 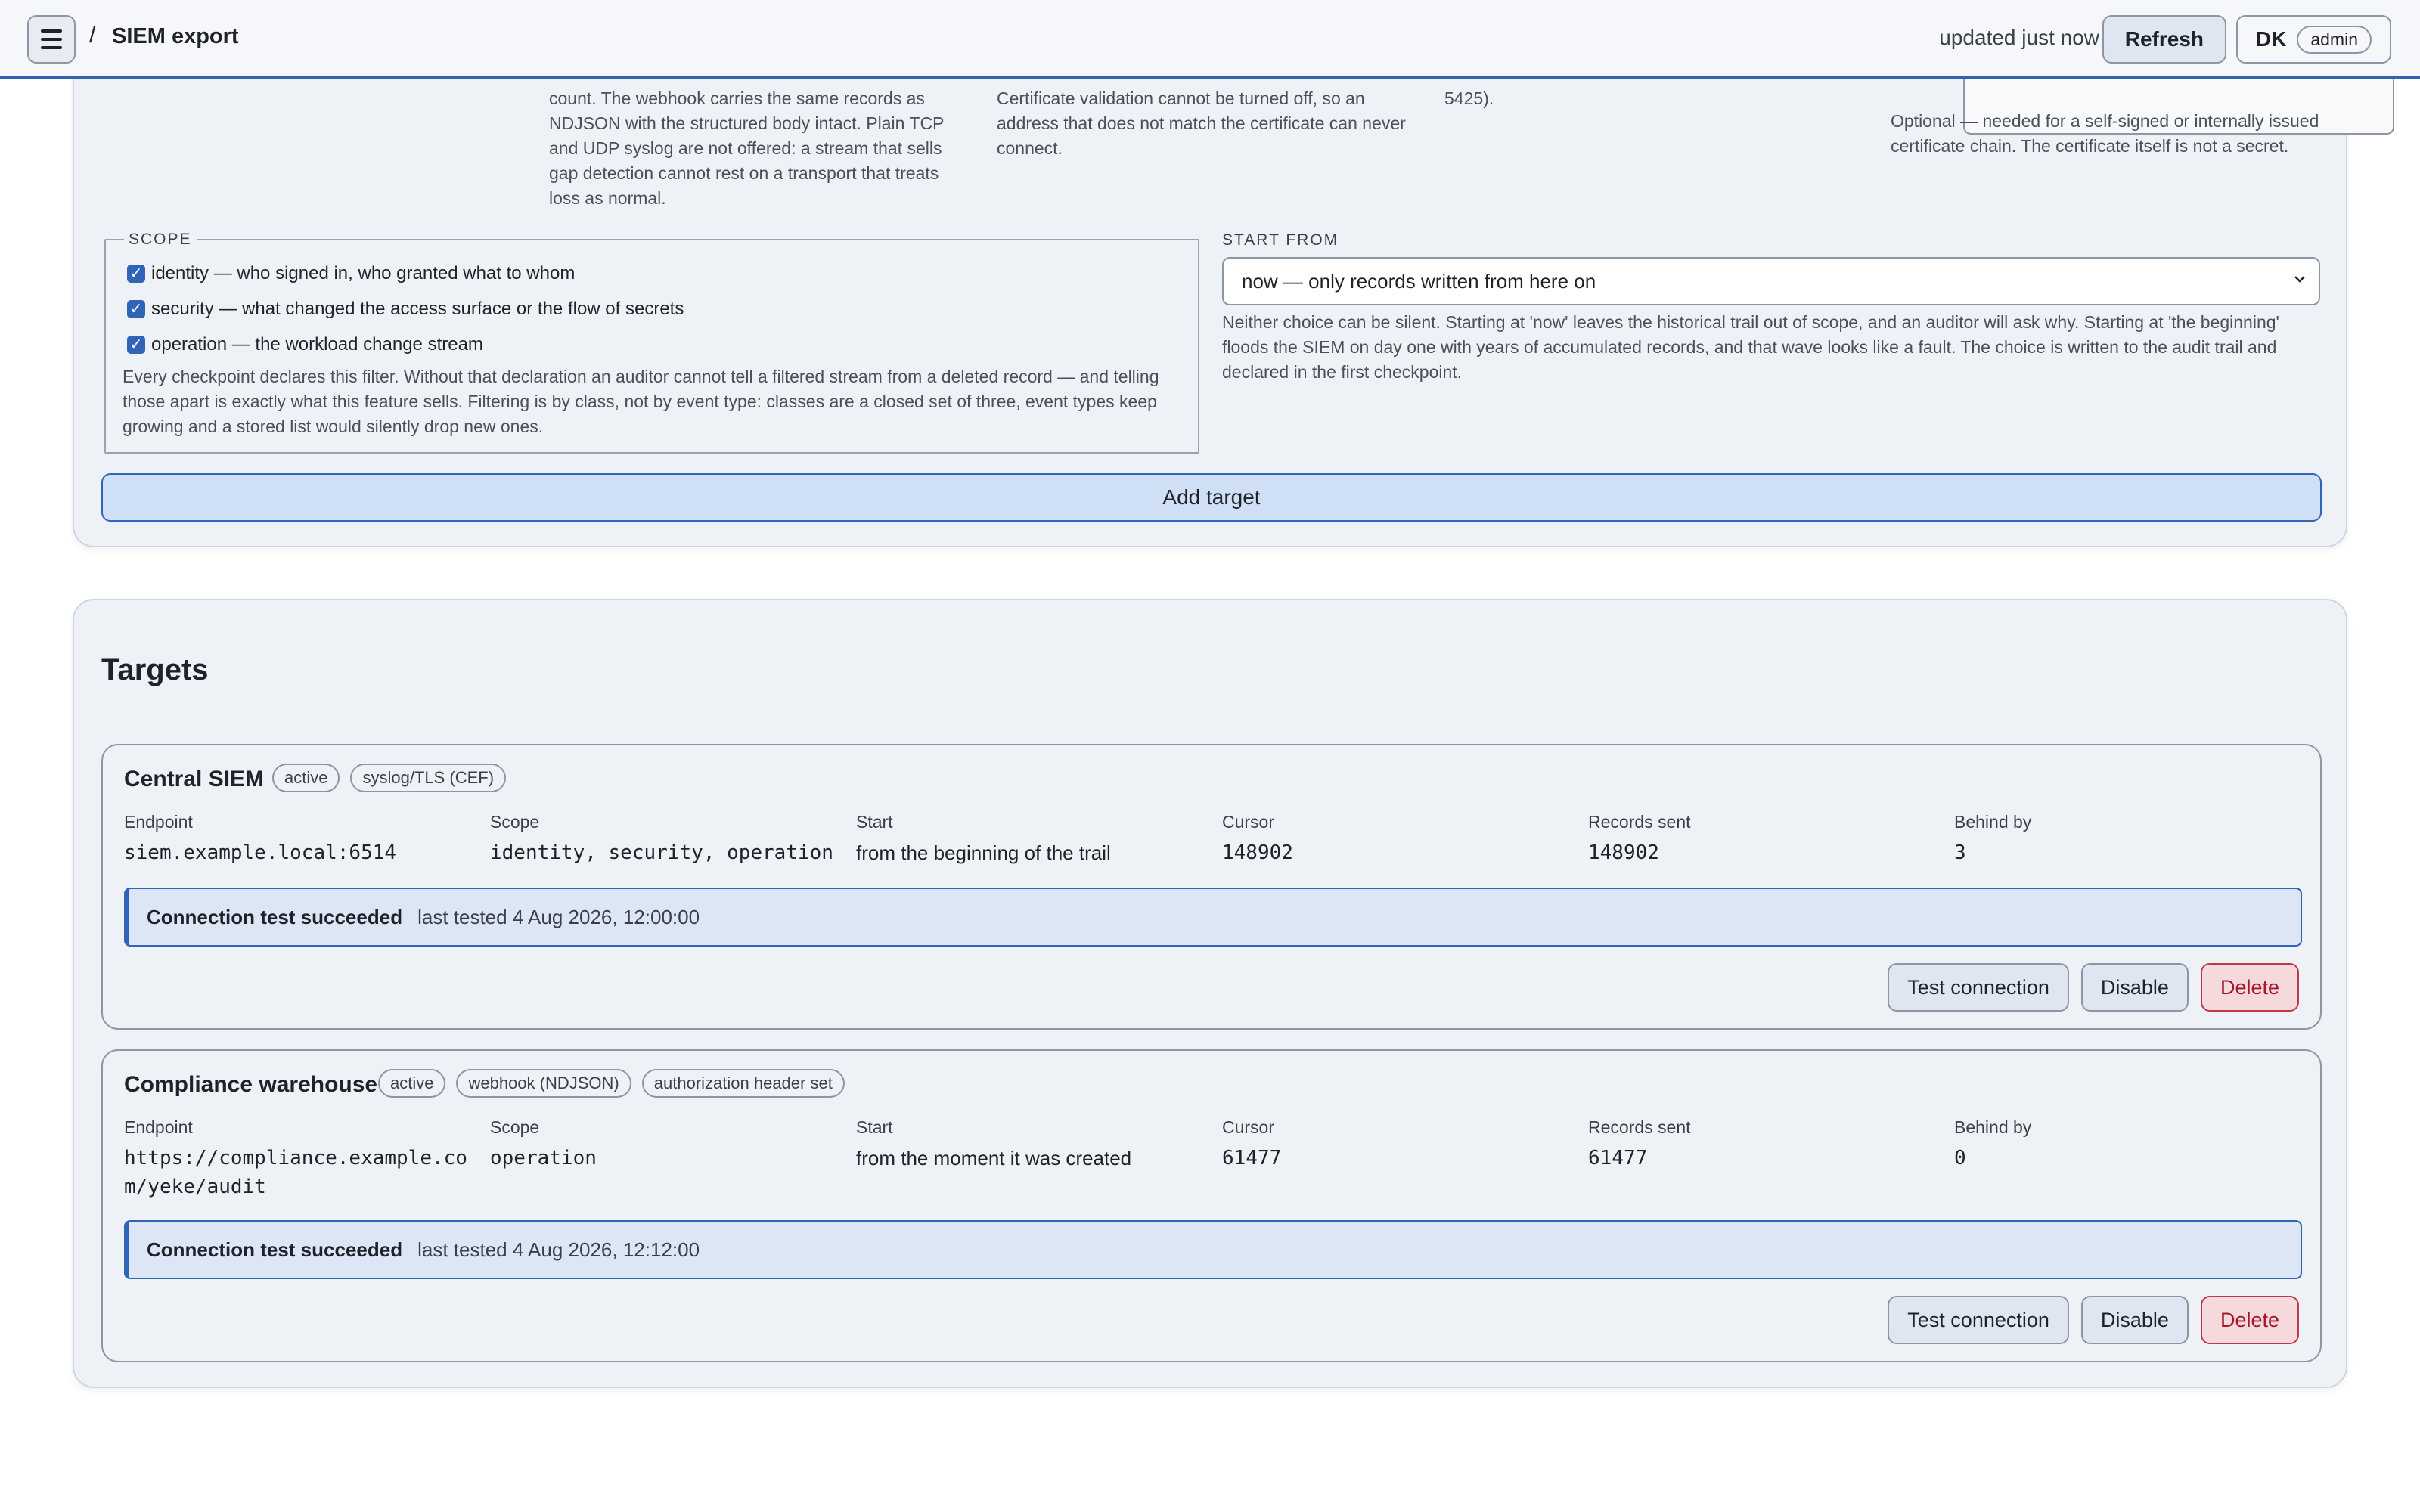 I want to click on field-start: Start from the beginning of the trail, so click(x=1034, y=839).